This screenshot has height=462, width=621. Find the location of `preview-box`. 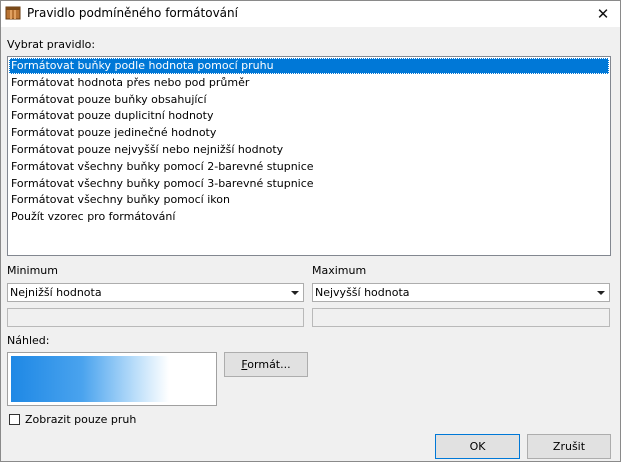

preview-box is located at coordinates (112, 379).